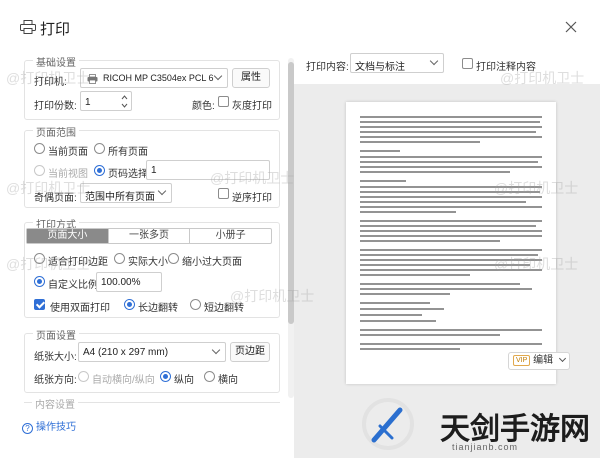 Image resolution: width=600 pixels, height=458 pixels. What do you see at coordinates (184, 380) in the screenshot?
I see `portrait-label: 纵向` at bounding box center [184, 380].